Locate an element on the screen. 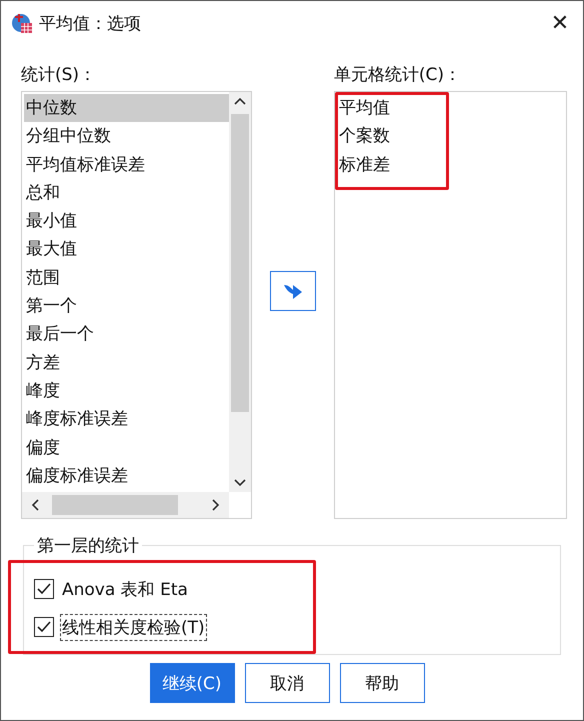 Image resolution: width=584 pixels, height=721 pixels. list-item: 分组中位数 is located at coordinates (127, 136).